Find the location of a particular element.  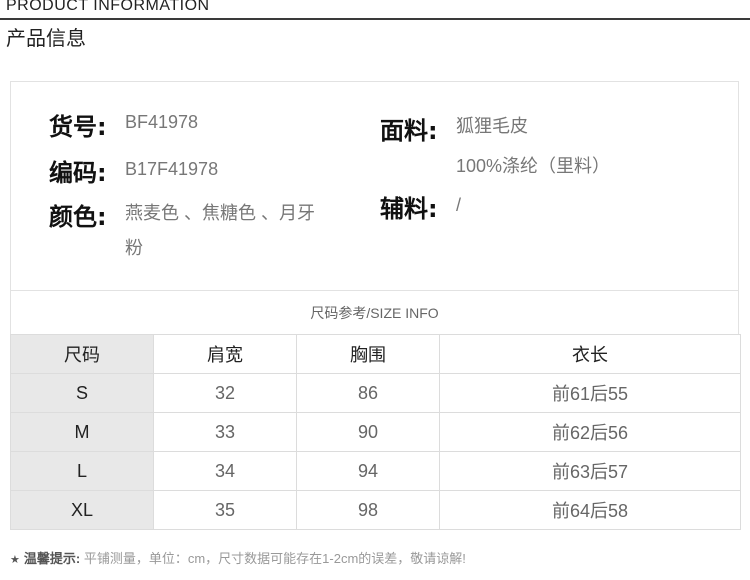

measurement-tip: ★ 温馨提示: 平铺测量，单位：cm，尺寸数据可能存在1-2cm的误差，敬请谅解! is located at coordinates (238, 557).